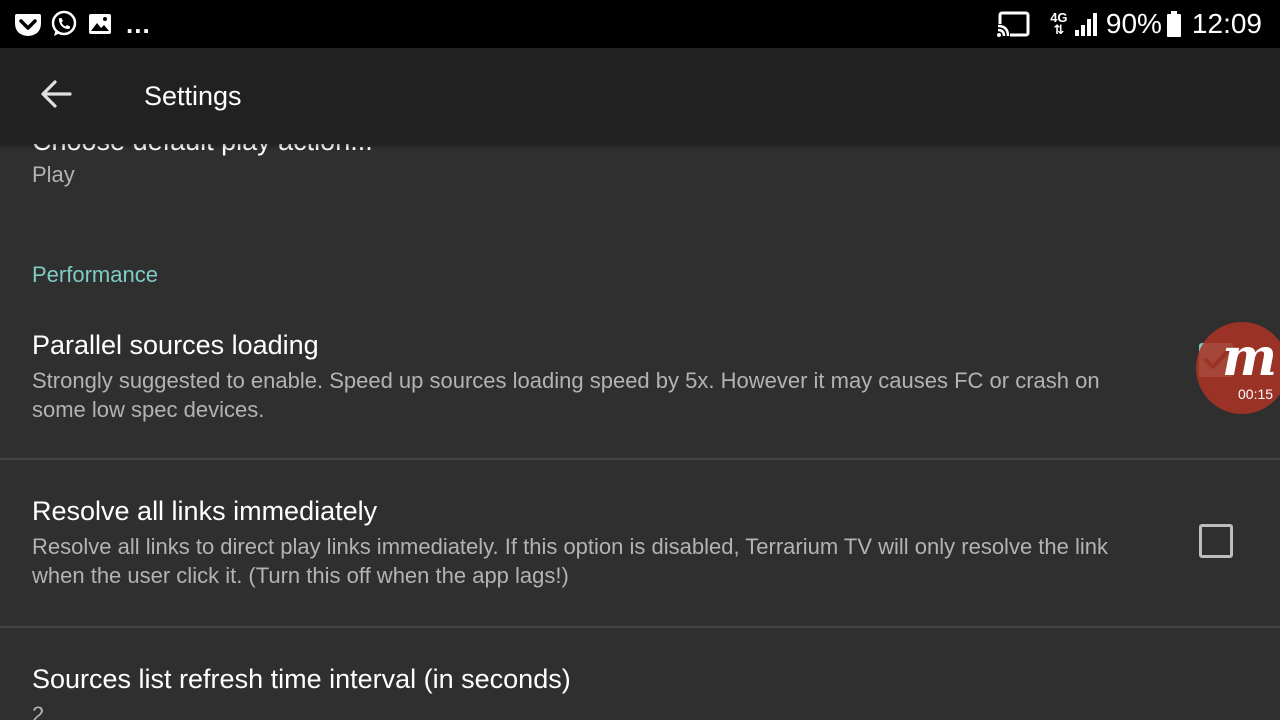 Image resolution: width=1280 pixels, height=720 pixels. What do you see at coordinates (53, 174) in the screenshot?
I see `pref-summary: Play` at bounding box center [53, 174].